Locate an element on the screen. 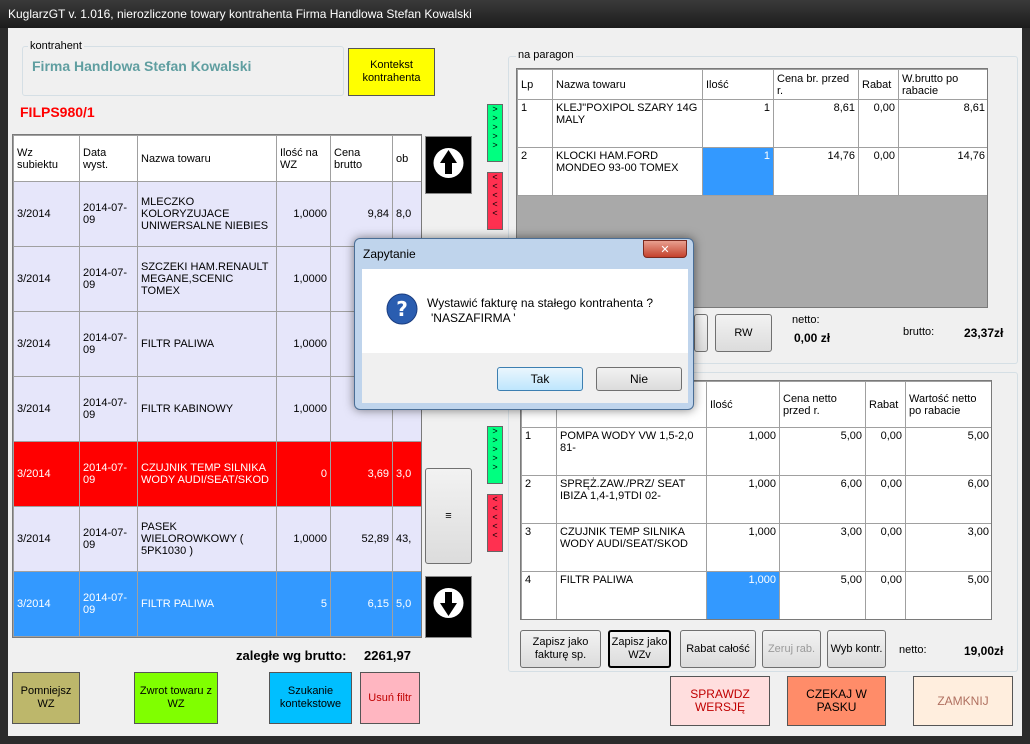 Image resolution: width=1030 pixels, height=744 pixels. move-left-invoice-button: < < < < < is located at coordinates (495, 523).